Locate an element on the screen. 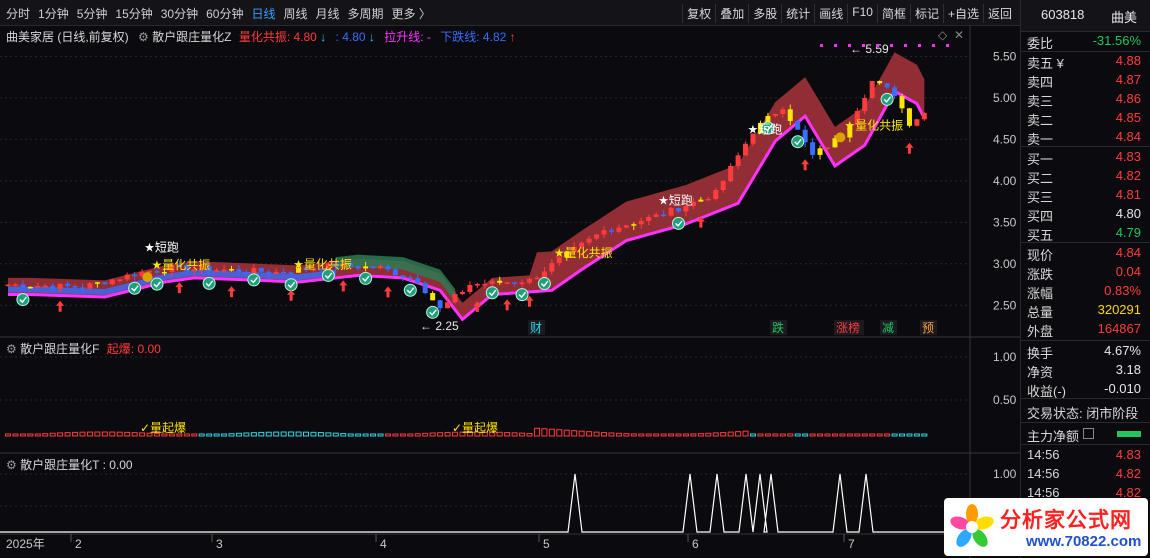 The image size is (1150, 558). ask-row: 卖一 4.84 is located at coordinates (1085, 137).